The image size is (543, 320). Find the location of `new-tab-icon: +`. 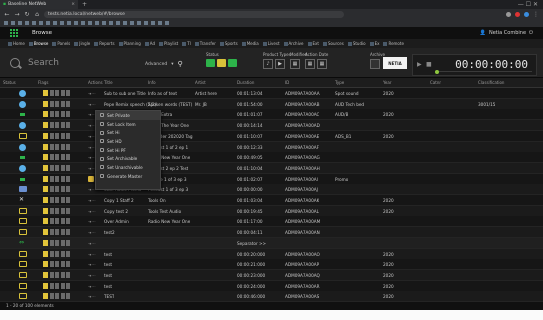

new-tab-icon: + is located at coordinates (84, 4).